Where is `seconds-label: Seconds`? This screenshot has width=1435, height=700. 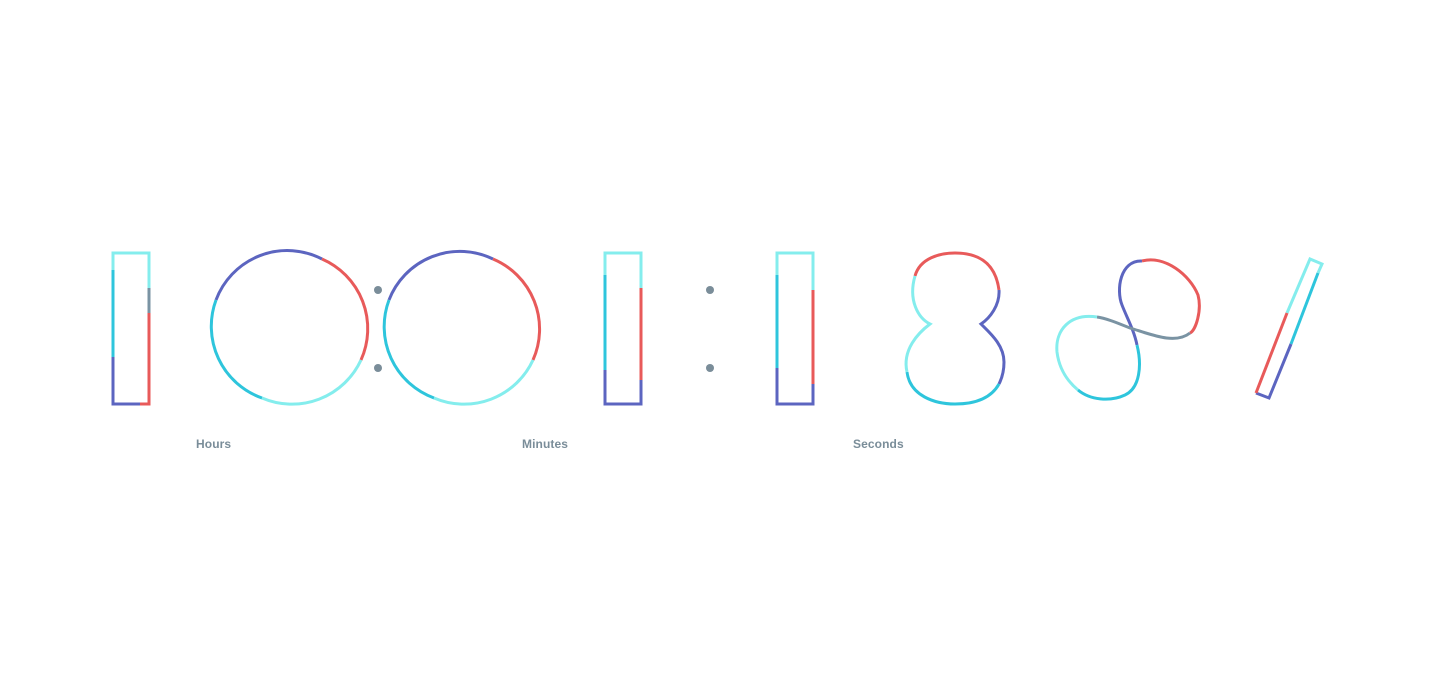 seconds-label: Seconds is located at coordinates (878, 444).